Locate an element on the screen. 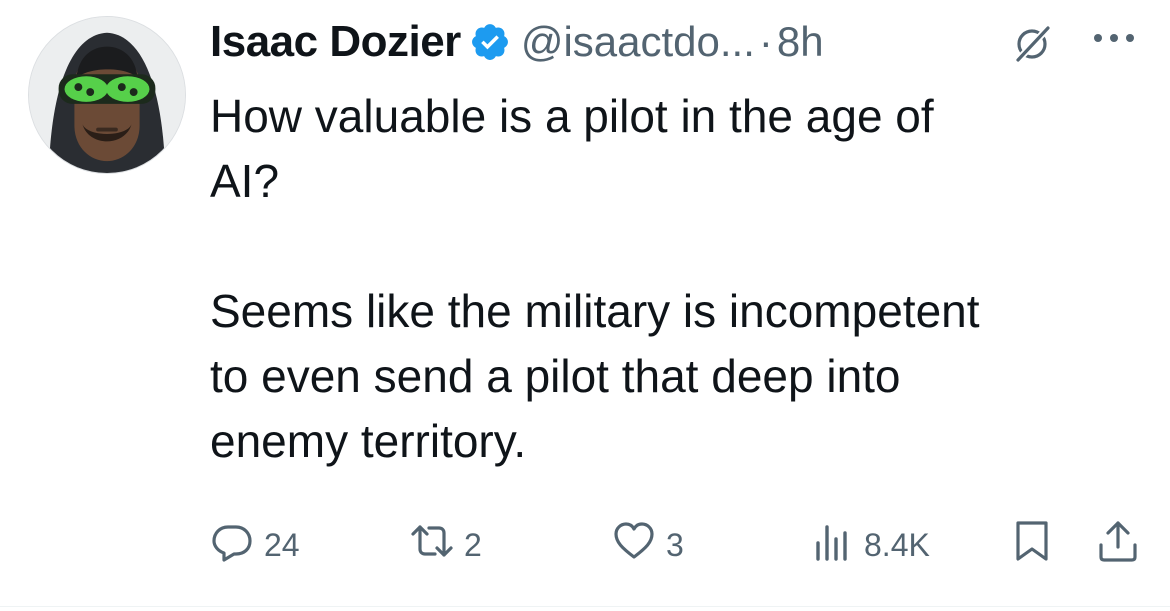 Image resolution: width=1170 pixels, height=611 pixels. bookmark-button is located at coordinates (1032, 545).